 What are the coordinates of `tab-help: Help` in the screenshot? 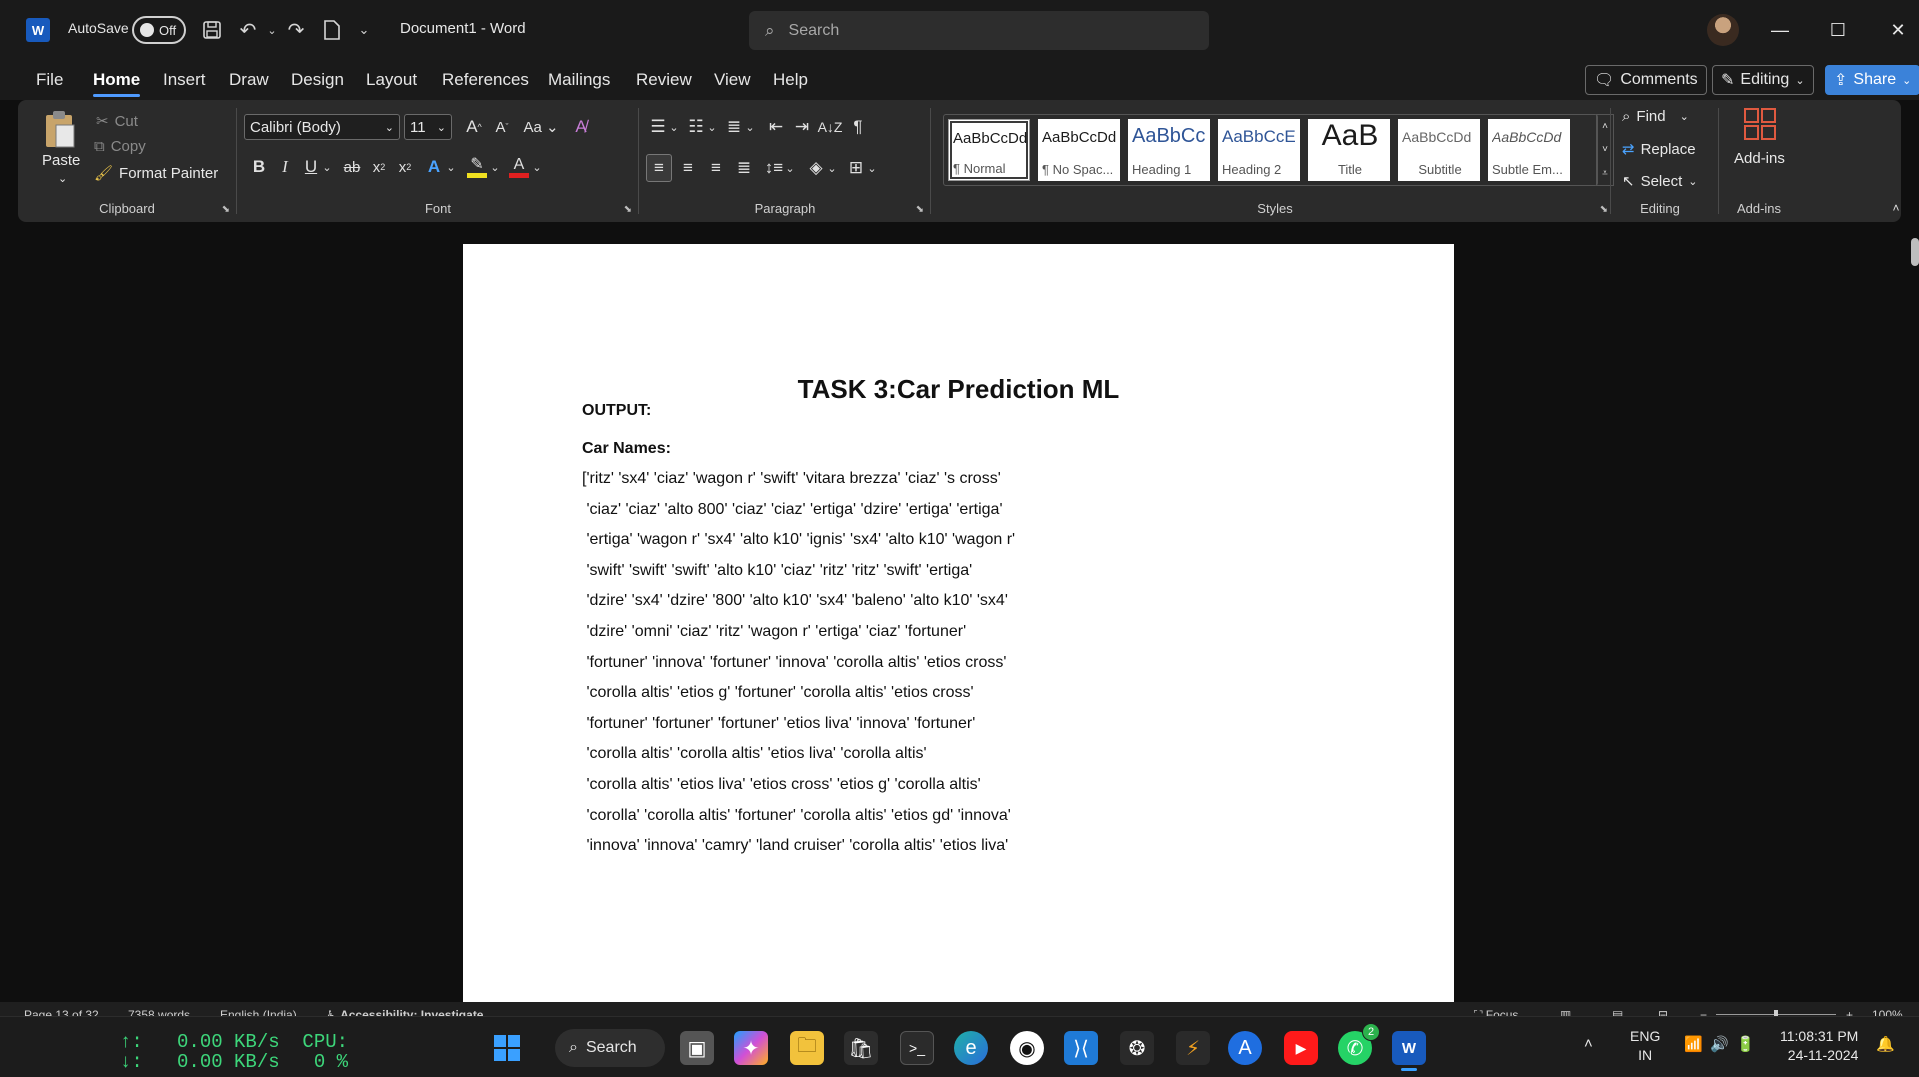 It's located at (790, 80).